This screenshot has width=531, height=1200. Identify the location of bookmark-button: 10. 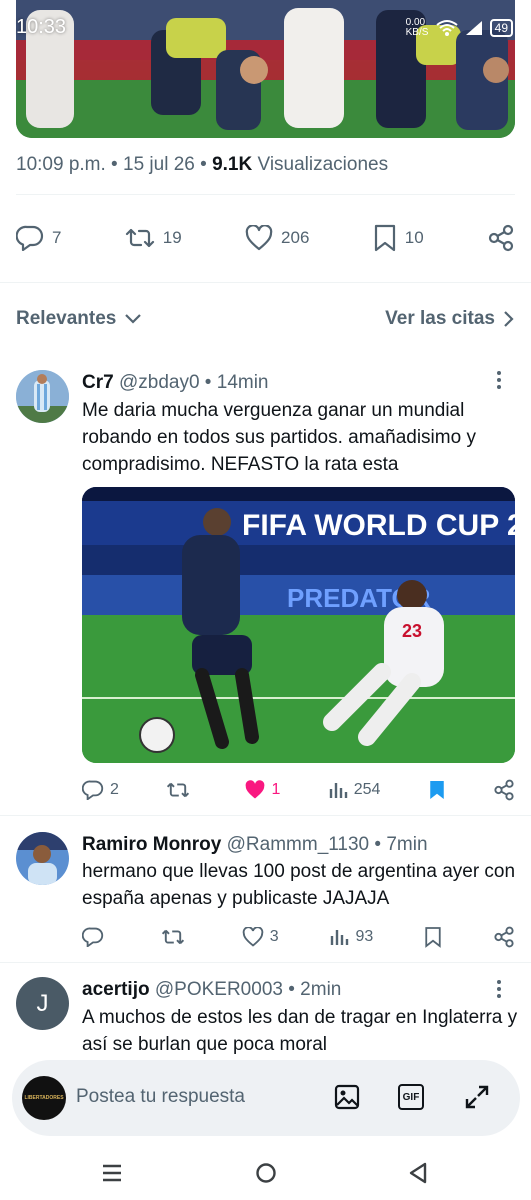
(398, 238).